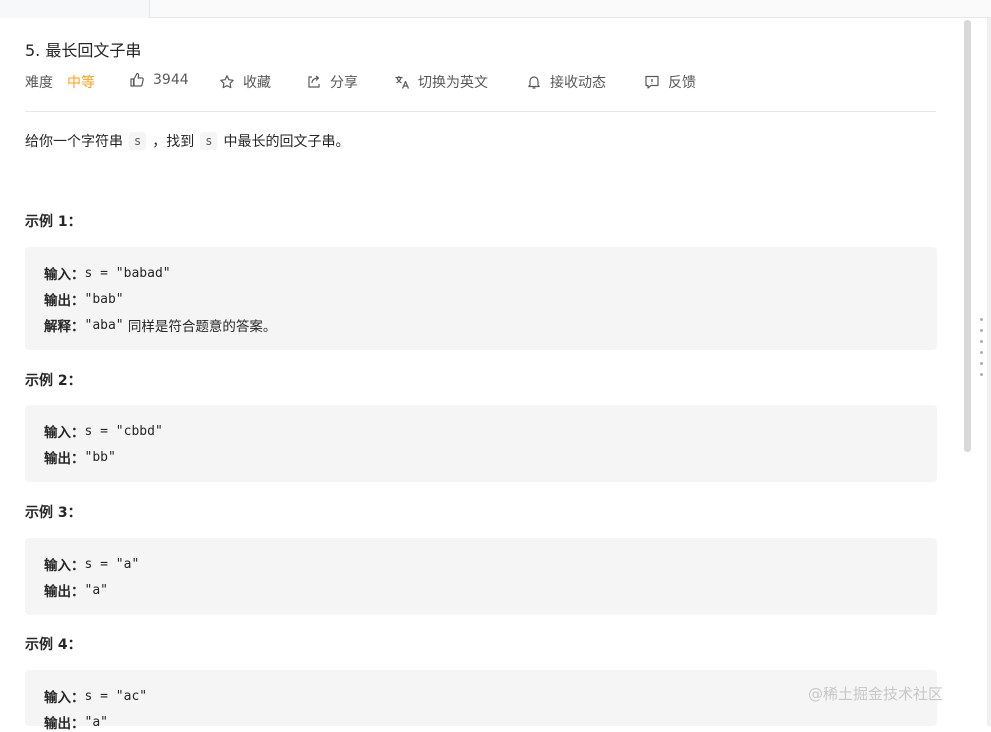 Image resolution: width=991 pixels, height=732 pixels. What do you see at coordinates (123, 431) in the screenshot?
I see `input-value: s = "cbbd"` at bounding box center [123, 431].